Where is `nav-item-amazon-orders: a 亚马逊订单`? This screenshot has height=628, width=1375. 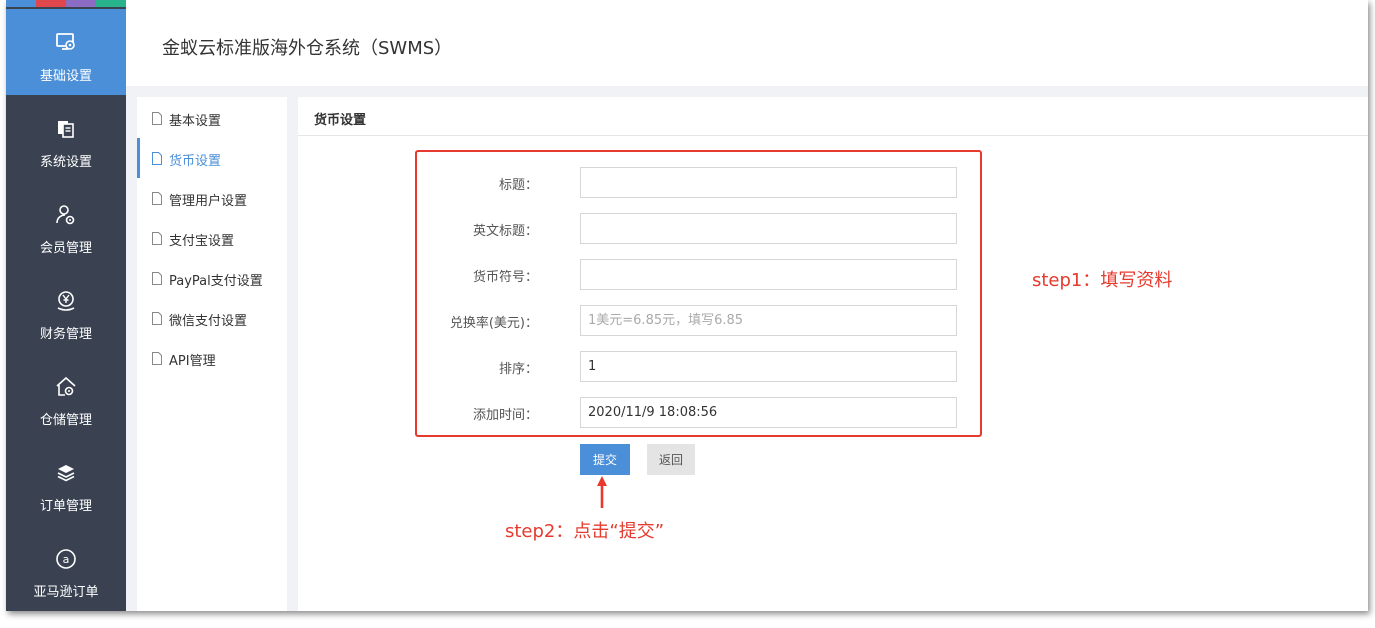 nav-item-amazon-orders: a 亚马逊订单 is located at coordinates (66, 568).